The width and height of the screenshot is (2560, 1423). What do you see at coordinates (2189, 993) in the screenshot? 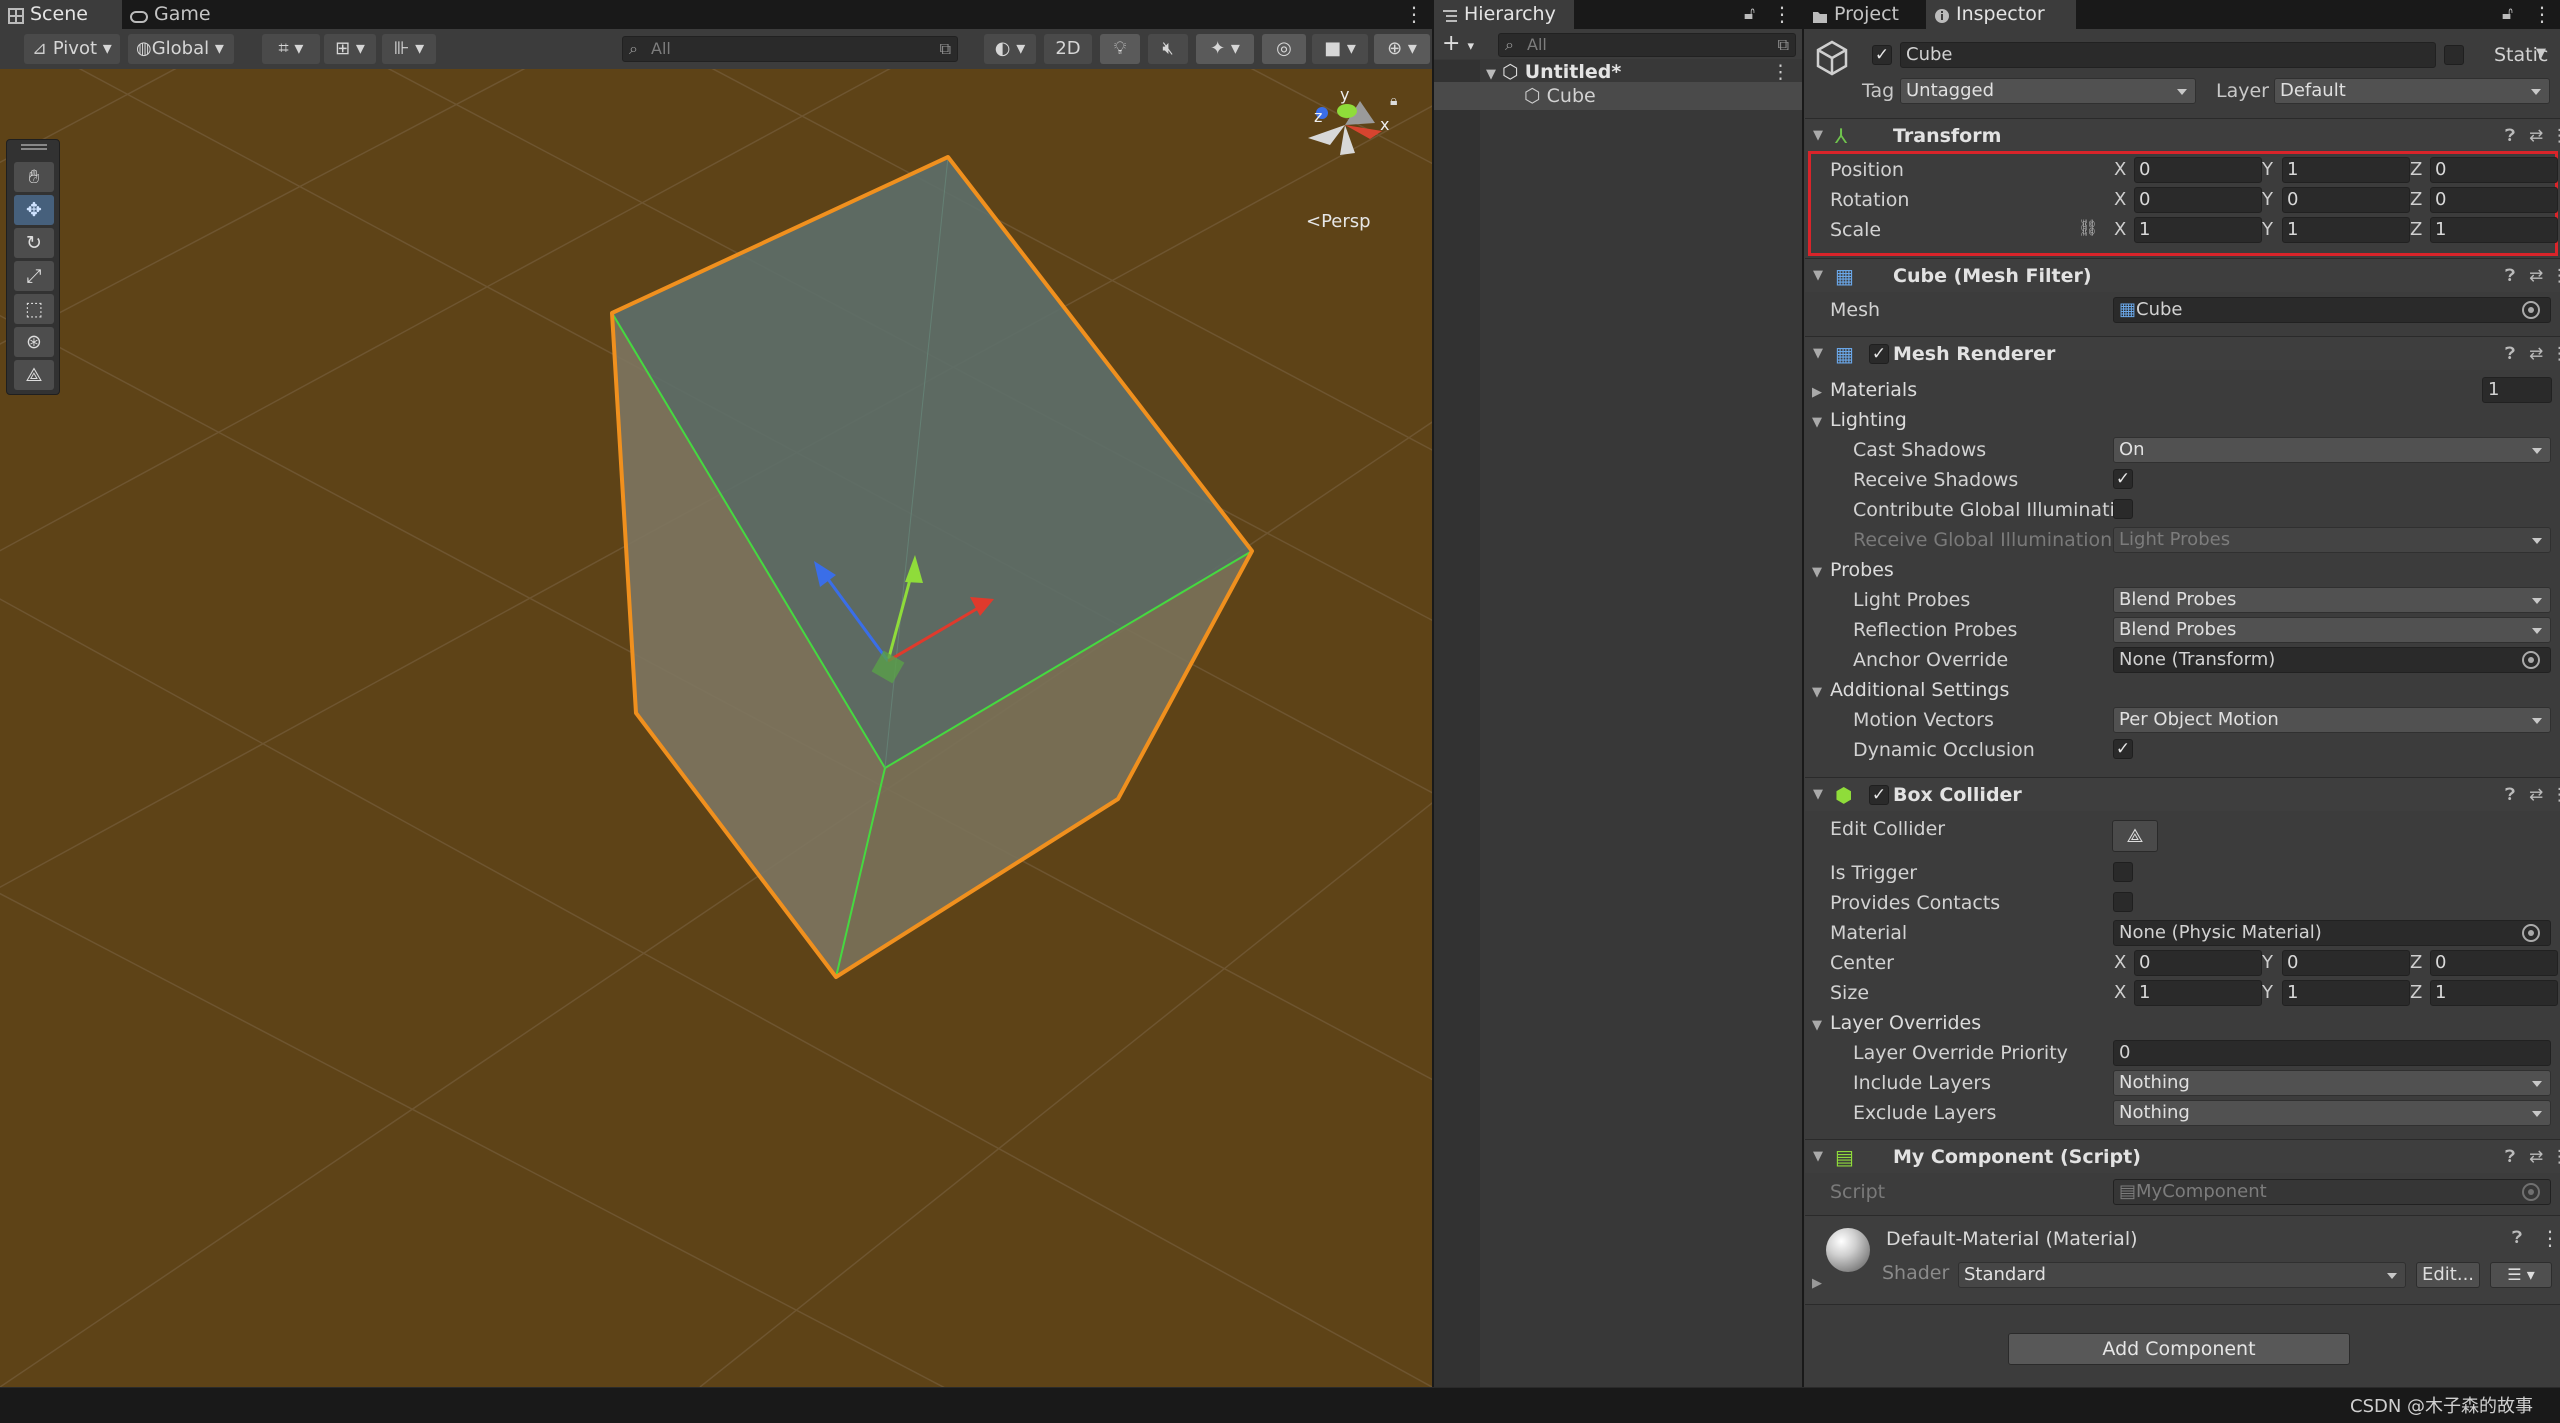
I see `size-x: X1` at bounding box center [2189, 993].